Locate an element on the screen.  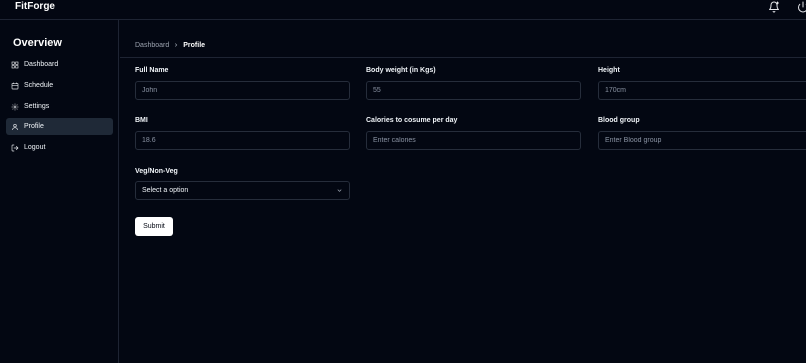
sidebar-item-schedule: Schedule is located at coordinates (59, 85).